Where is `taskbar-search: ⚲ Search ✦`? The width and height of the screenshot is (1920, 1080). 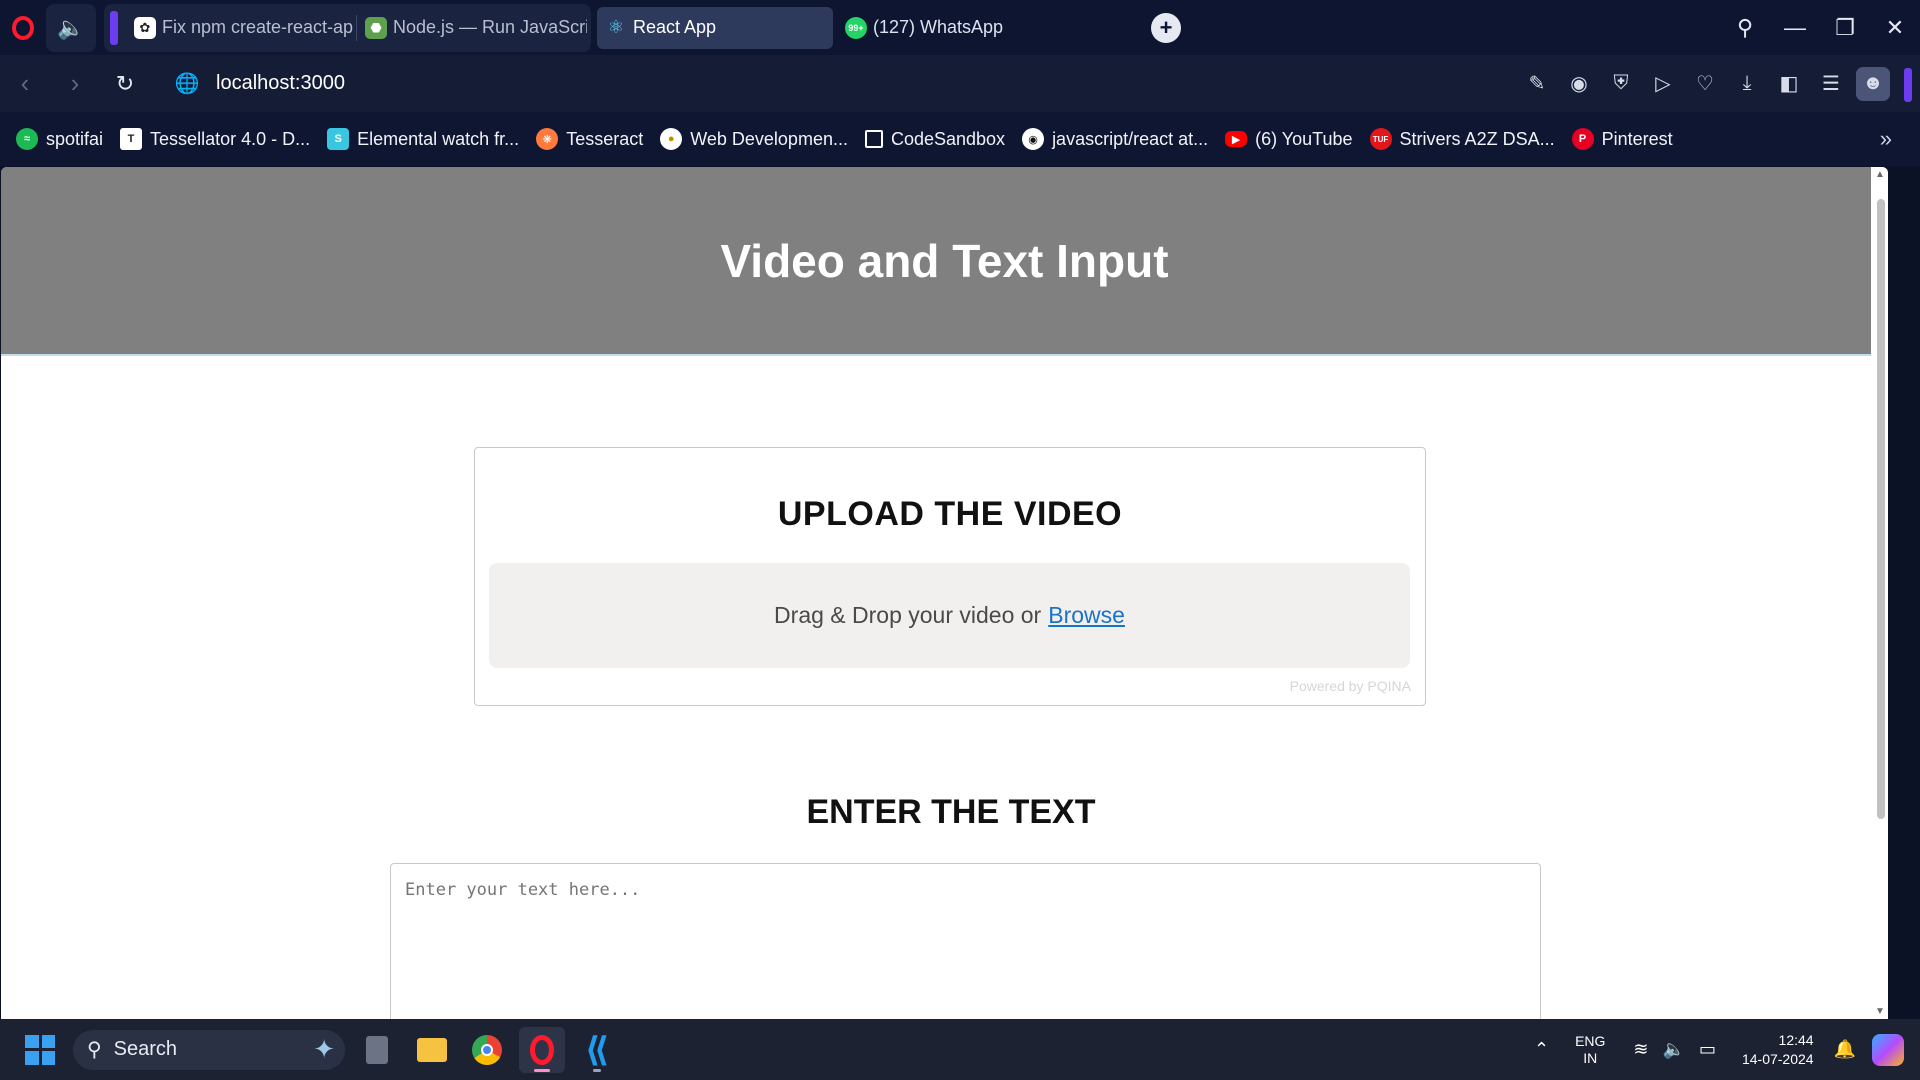
taskbar-search: ⚲ Search ✦ is located at coordinates (209, 1049).